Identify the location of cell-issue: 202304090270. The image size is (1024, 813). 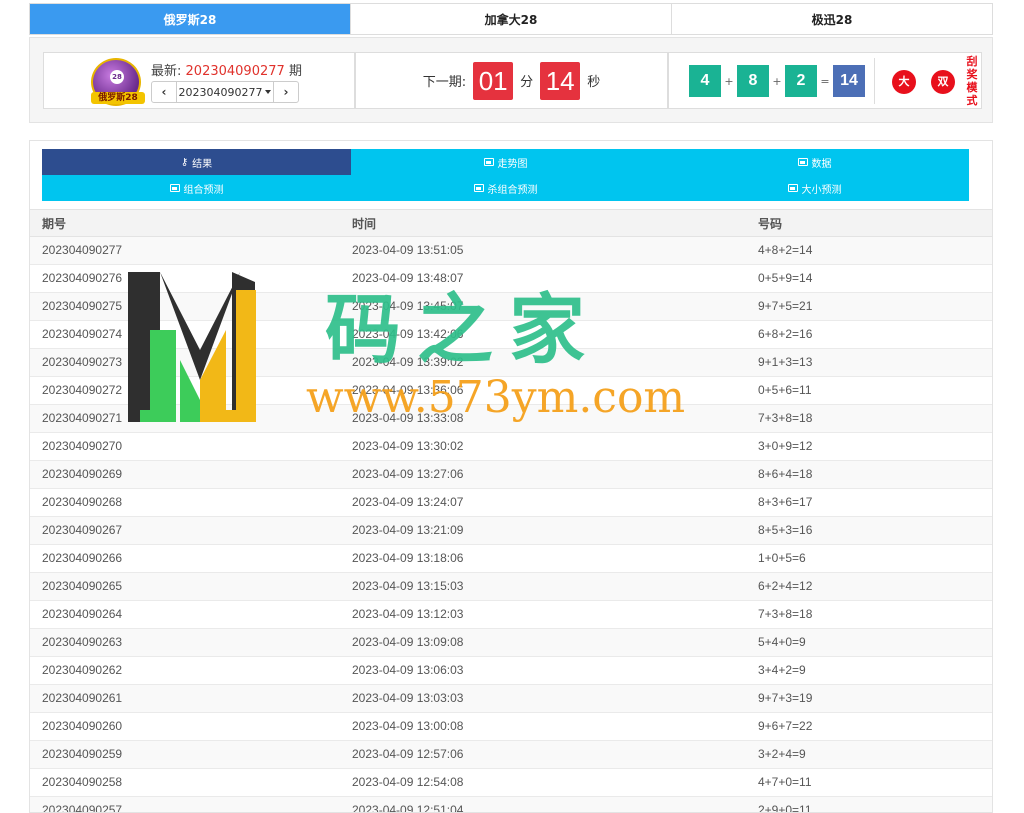
(82, 446).